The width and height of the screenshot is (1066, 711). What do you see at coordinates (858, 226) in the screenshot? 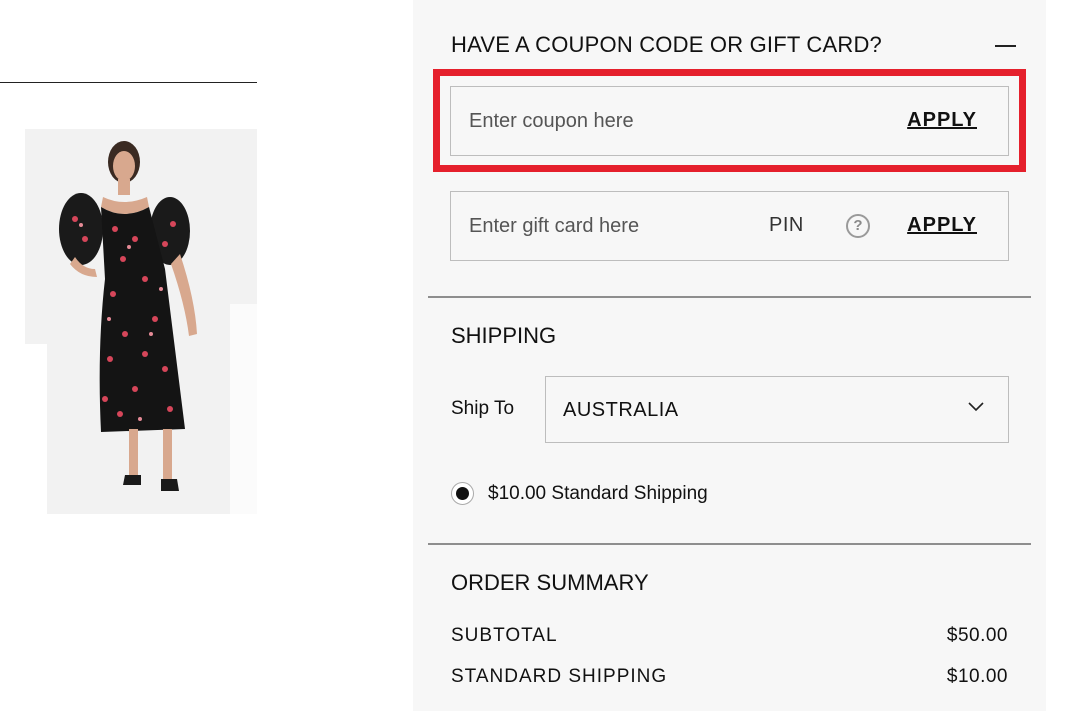
I see `help-icon: ?` at bounding box center [858, 226].